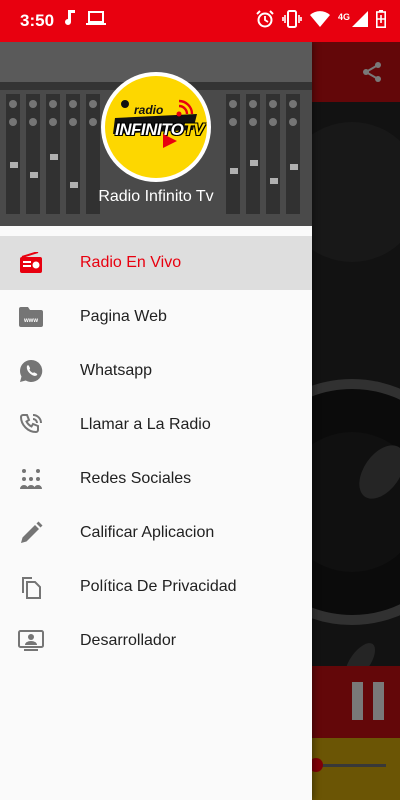 The height and width of the screenshot is (800, 400). I want to click on svg-text: www, so click(30, 321).